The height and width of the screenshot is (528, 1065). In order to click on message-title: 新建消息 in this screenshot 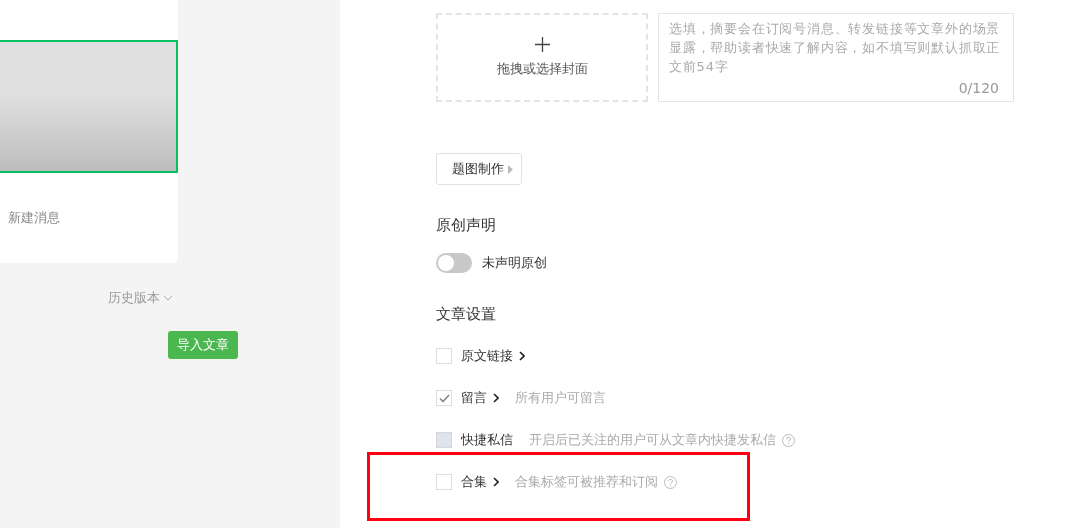, I will do `click(34, 218)`.